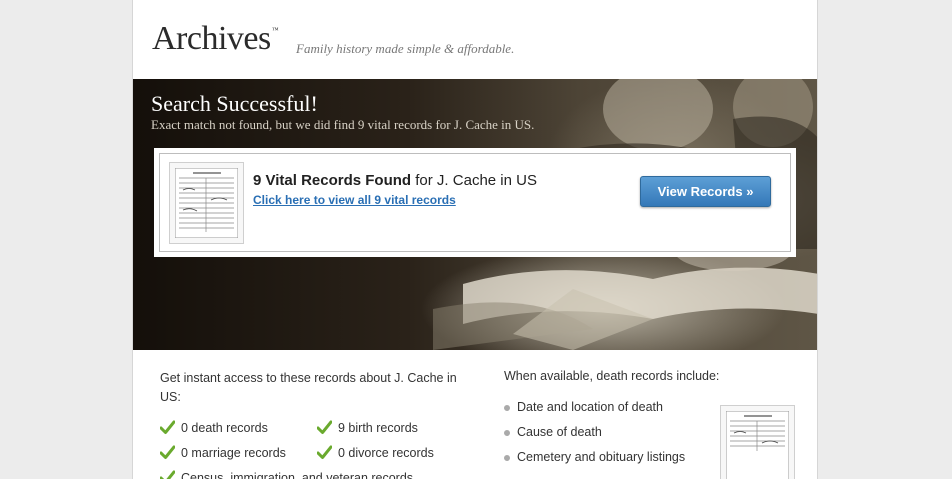 This screenshot has height=479, width=952. I want to click on checklist-label: 0 divorce records, so click(386, 453).